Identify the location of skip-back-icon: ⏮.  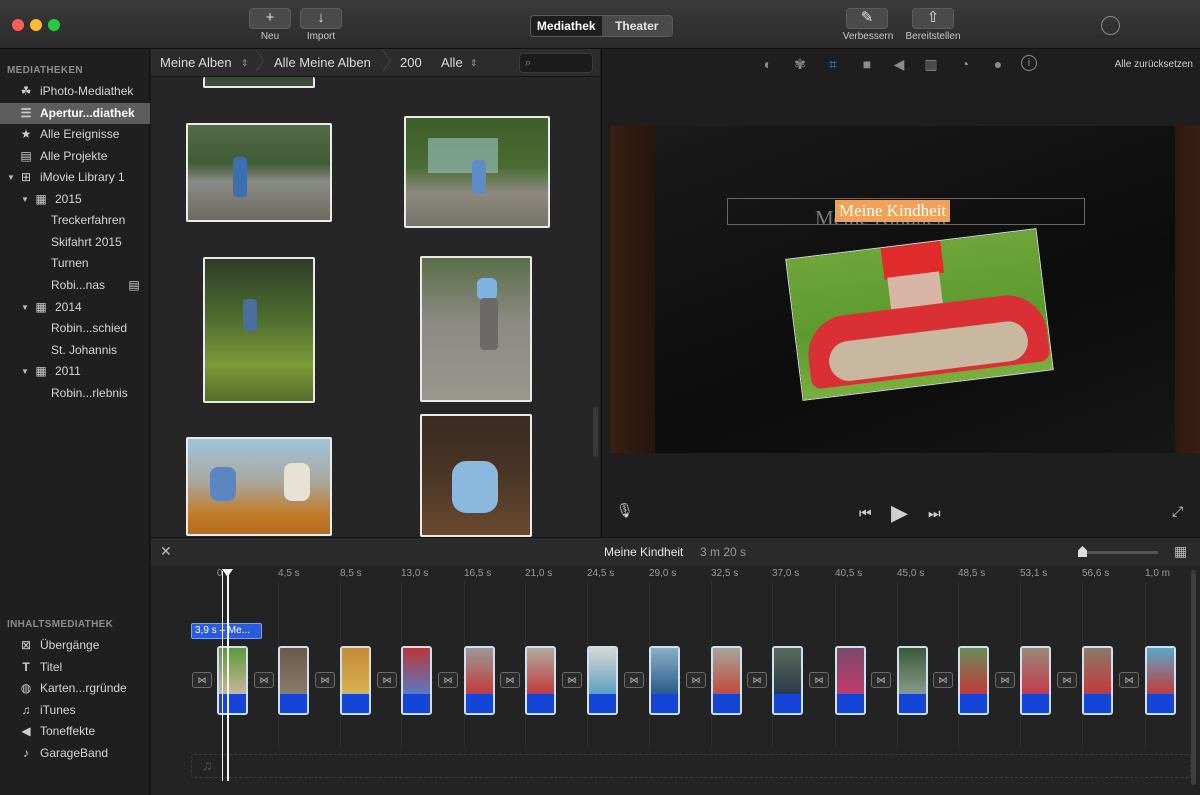
(865, 513).